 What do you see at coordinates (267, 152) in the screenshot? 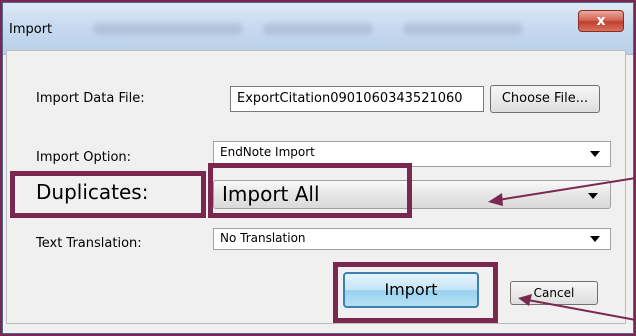
I see `import-option-value: EndNote Import` at bounding box center [267, 152].